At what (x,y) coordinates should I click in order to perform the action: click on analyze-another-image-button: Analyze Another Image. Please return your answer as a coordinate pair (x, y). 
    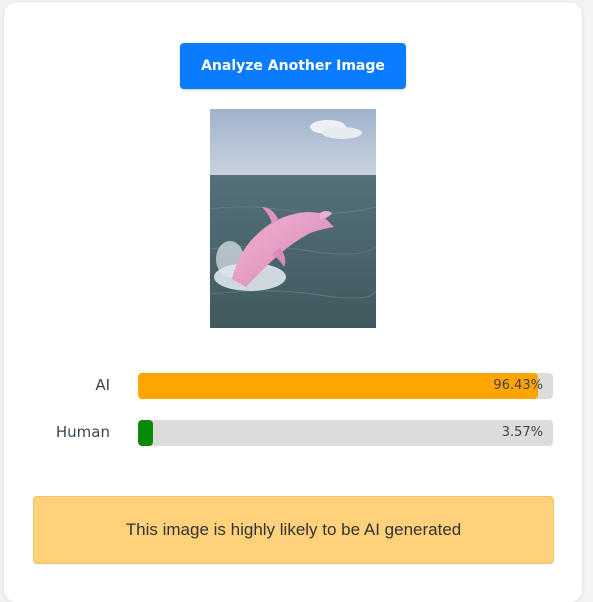
    Looking at the image, I should click on (293, 66).